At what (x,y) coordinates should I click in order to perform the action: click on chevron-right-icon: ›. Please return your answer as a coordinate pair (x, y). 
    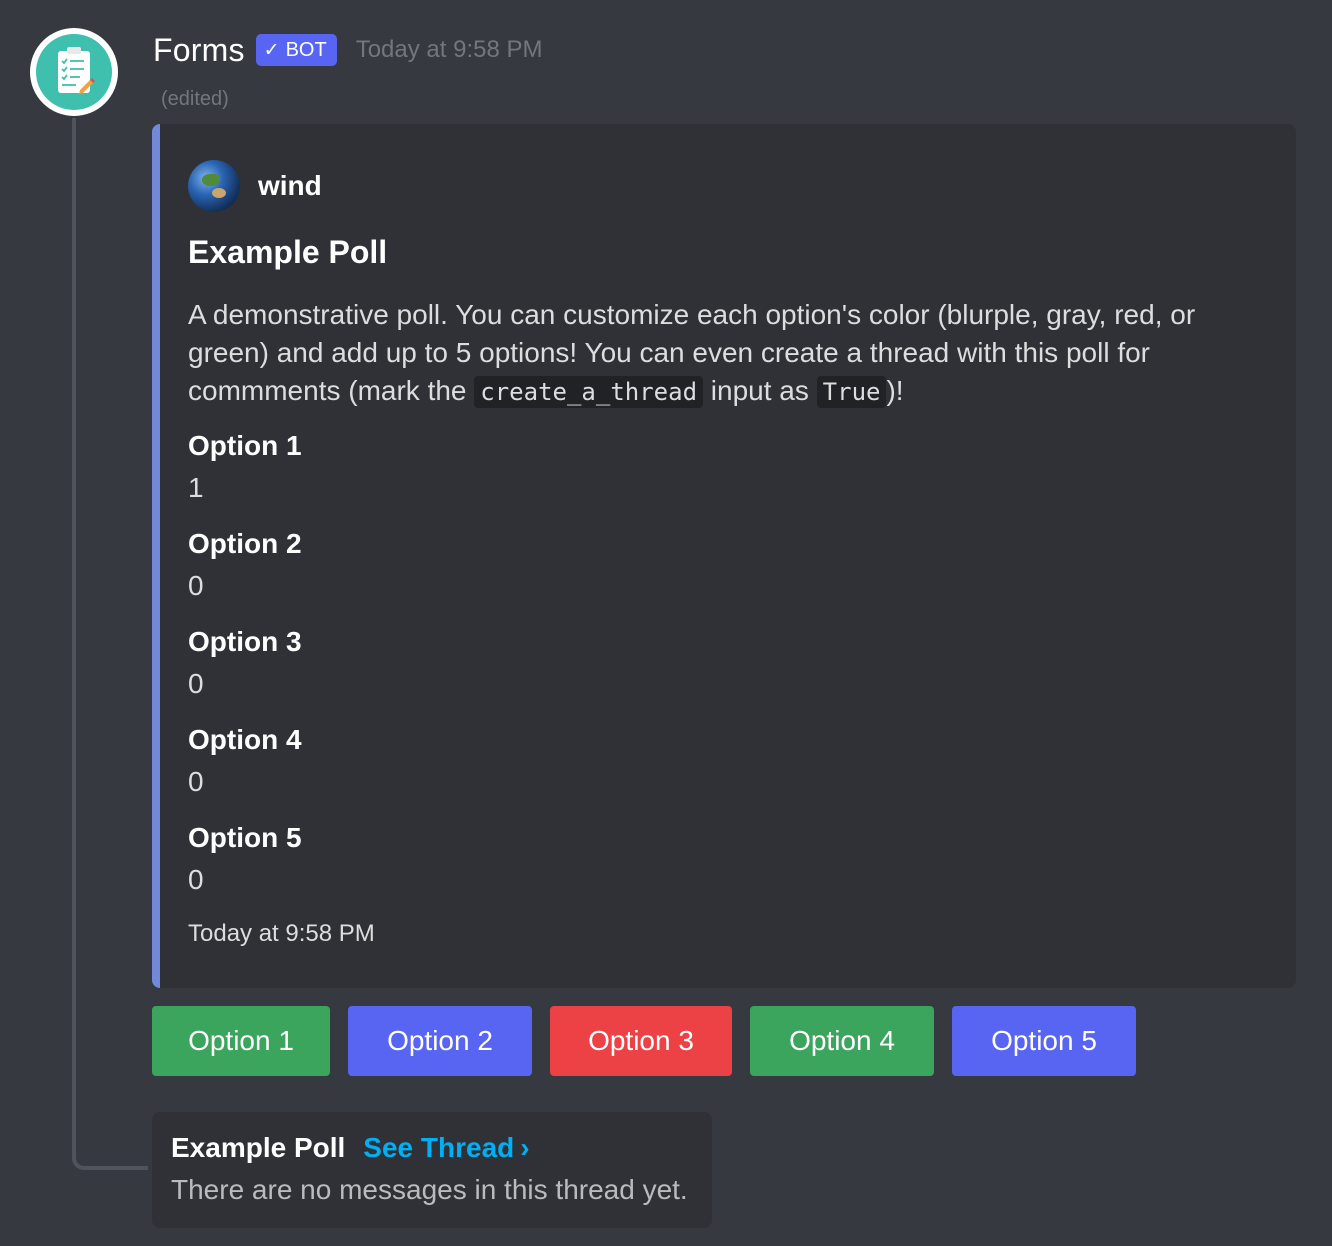
    Looking at the image, I should click on (525, 1147).